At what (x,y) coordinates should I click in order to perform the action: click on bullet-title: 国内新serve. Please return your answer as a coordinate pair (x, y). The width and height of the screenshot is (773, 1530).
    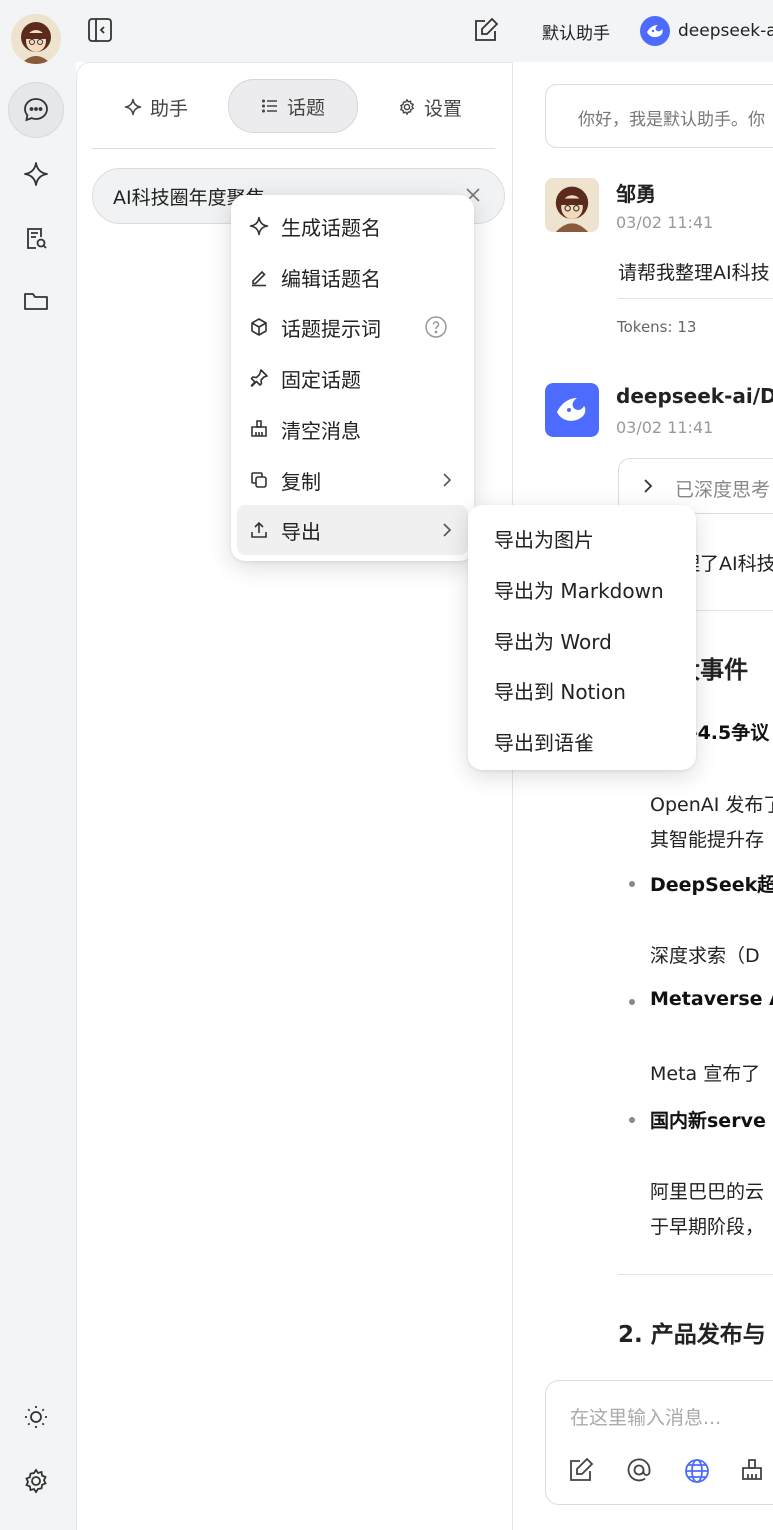
    Looking at the image, I should click on (708, 1121).